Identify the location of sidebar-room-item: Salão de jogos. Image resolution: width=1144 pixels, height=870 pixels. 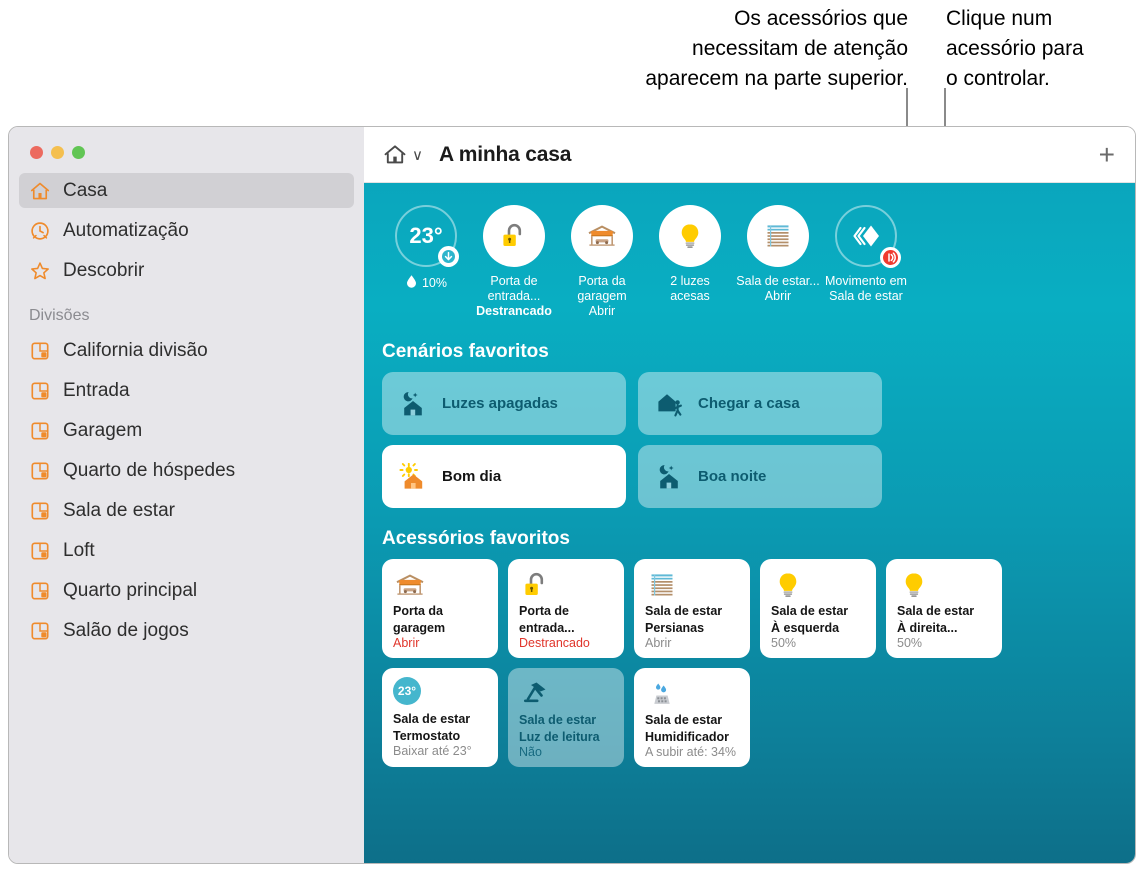
(186, 630).